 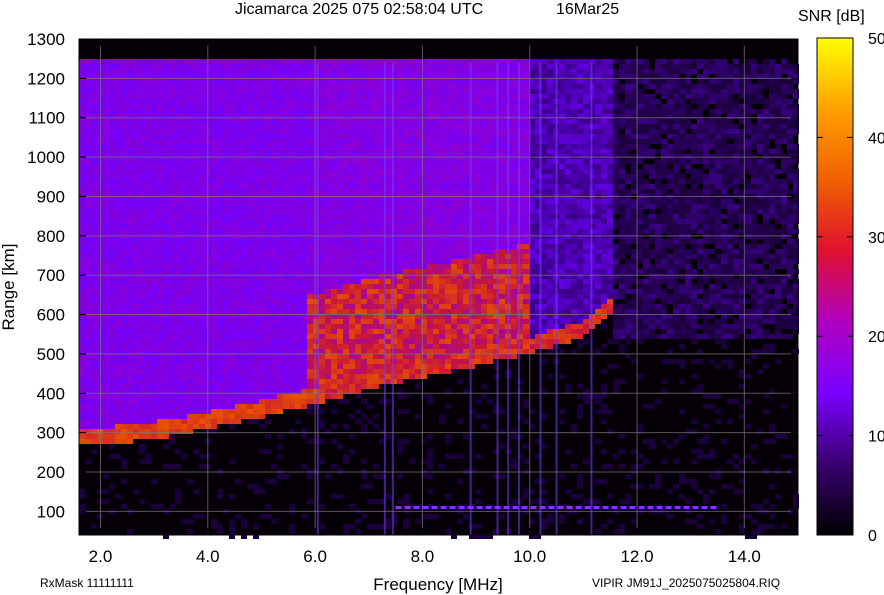 What do you see at coordinates (686, 583) in the screenshot?
I see `footer-right: VIPIR JM91J_2025075025804.RIQ` at bounding box center [686, 583].